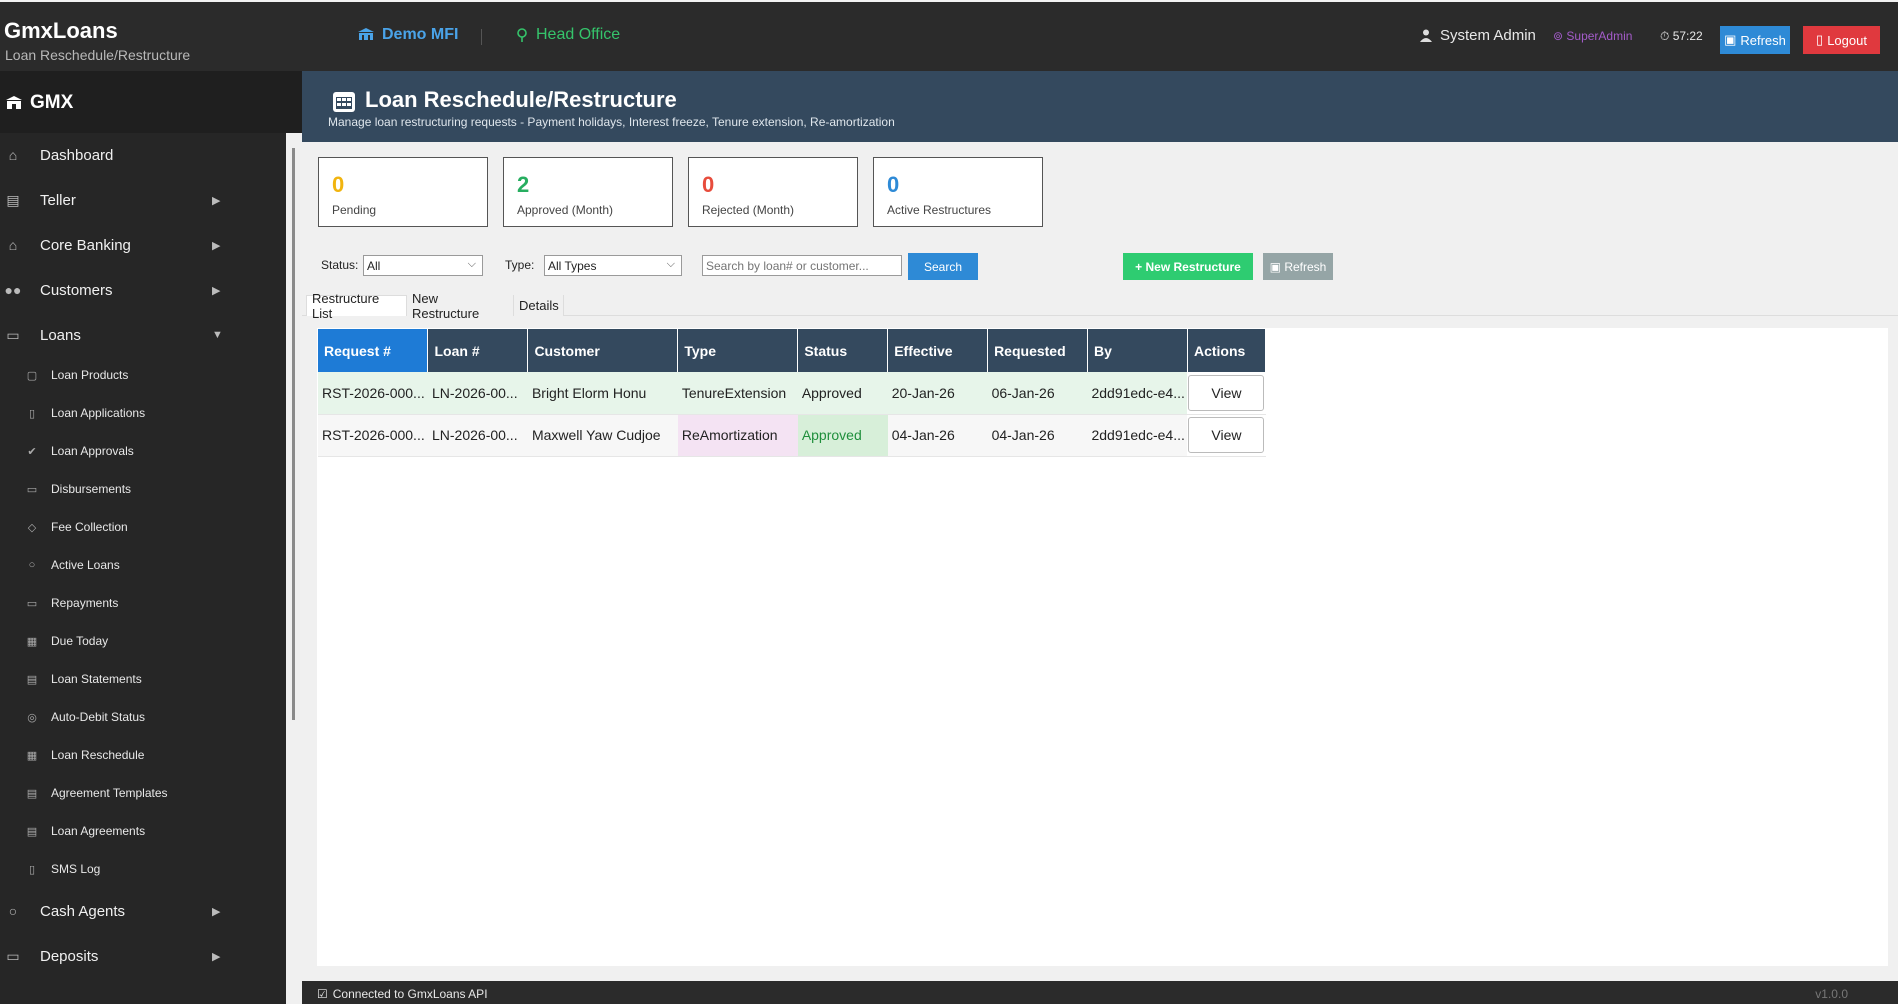 The width and height of the screenshot is (1898, 1004). Describe the element at coordinates (83, 911) in the screenshot. I see `sidebar-item-label: Cash Agents` at that location.